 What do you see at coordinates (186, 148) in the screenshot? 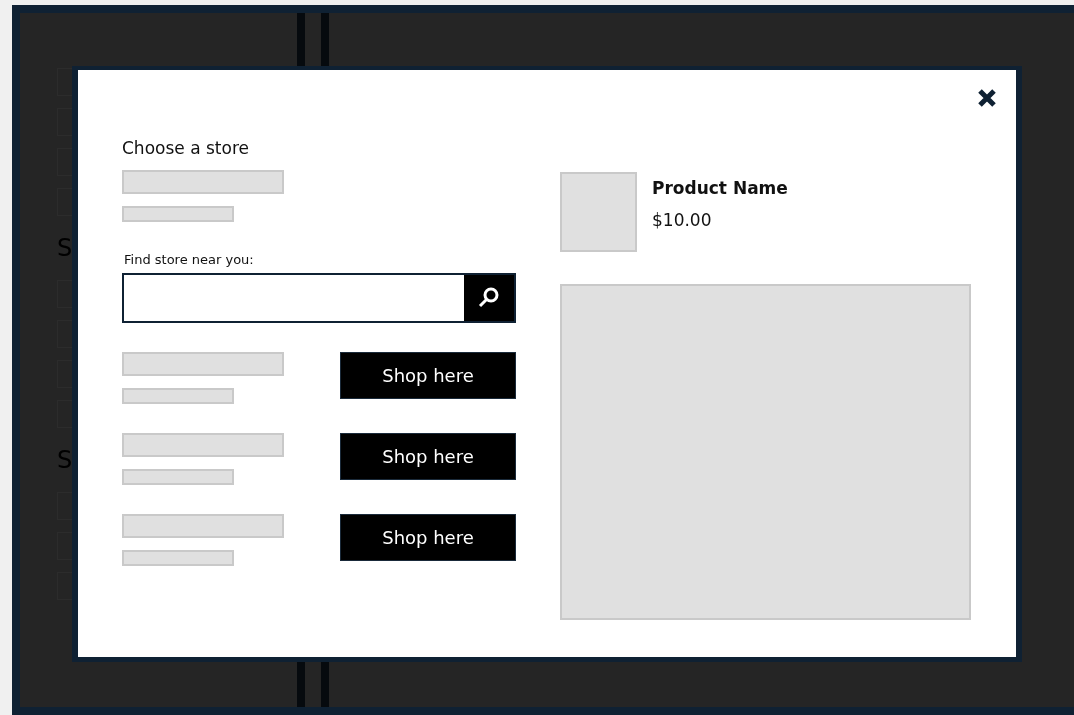
I see `dialog-title: Choose a store` at bounding box center [186, 148].